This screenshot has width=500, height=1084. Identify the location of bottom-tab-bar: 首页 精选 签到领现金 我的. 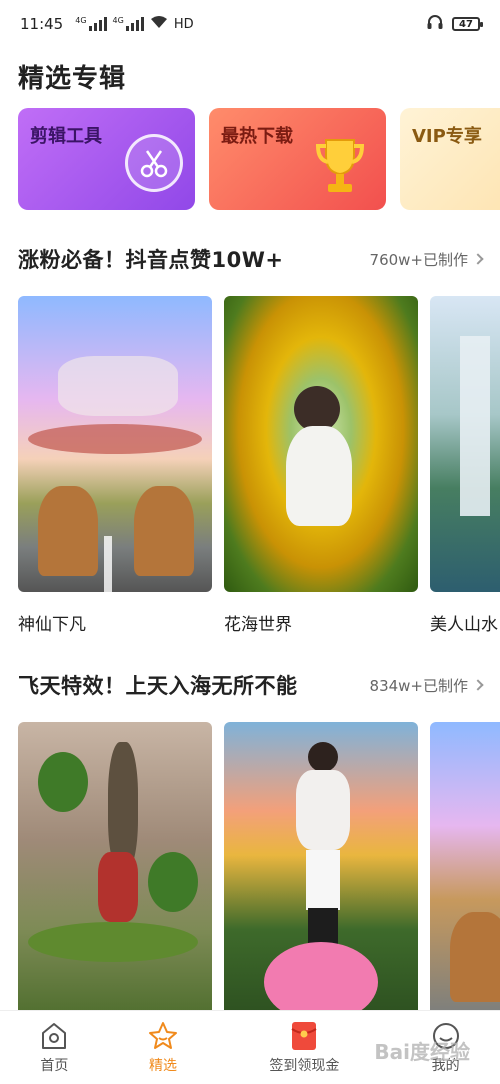
(250, 1047).